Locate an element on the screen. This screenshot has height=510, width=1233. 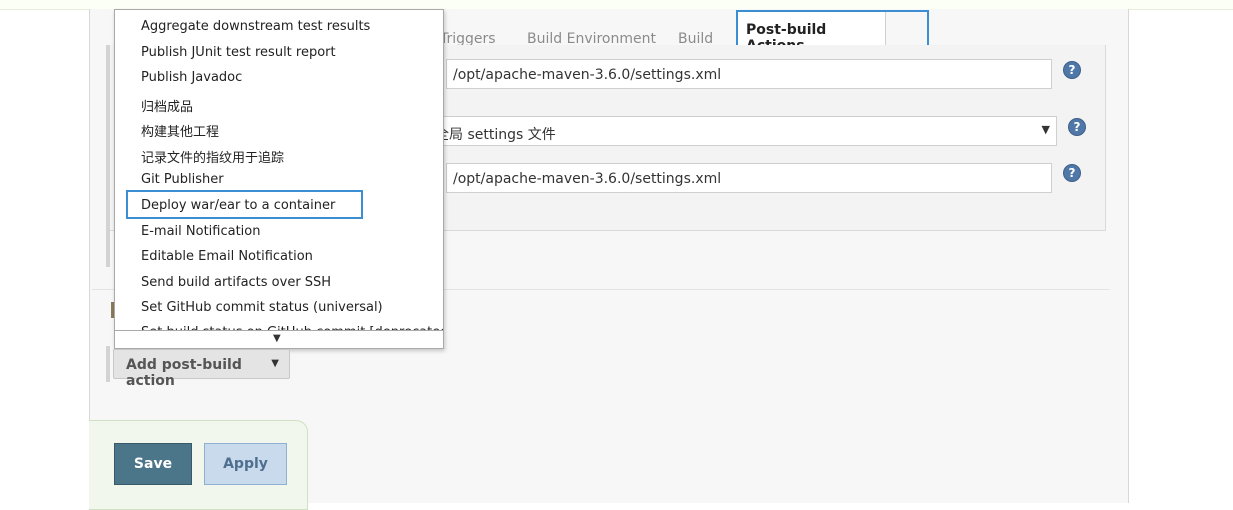
save-button: Save is located at coordinates (153, 464).